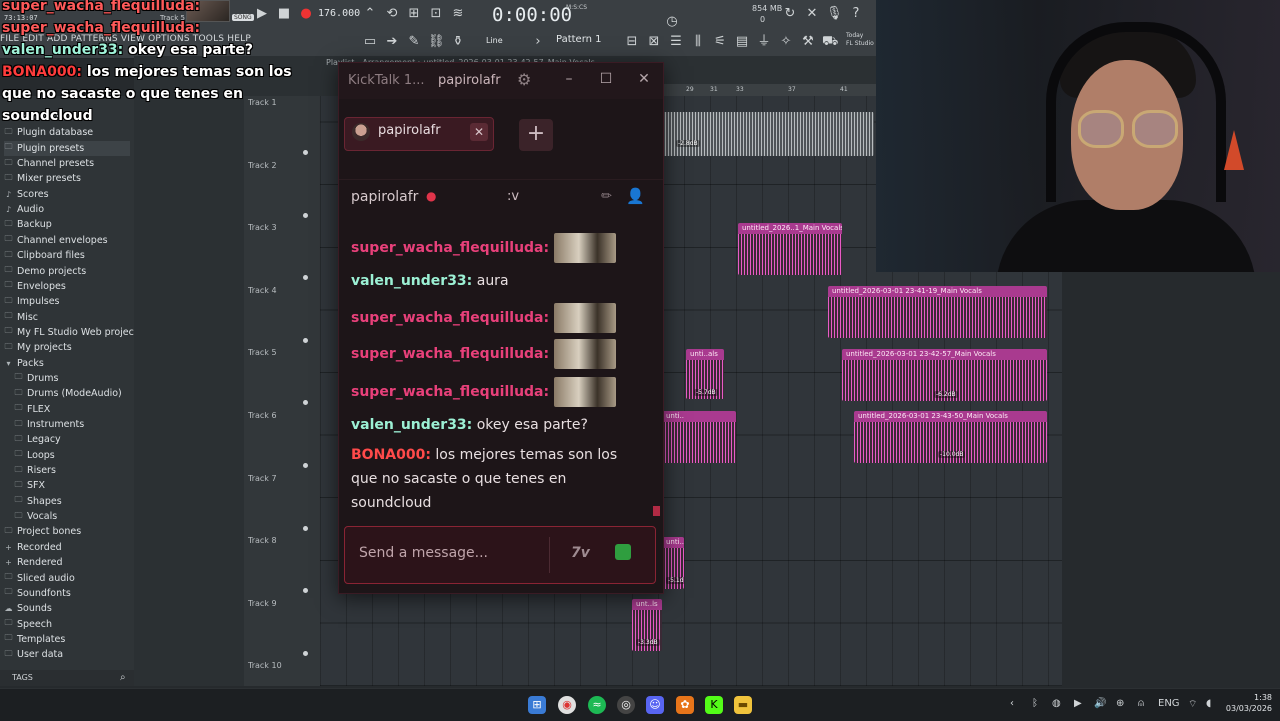 The width and height of the screenshot is (1280, 721). What do you see at coordinates (1192, 704) in the screenshot?
I see `wifi-icon: ⌔` at bounding box center [1192, 704].